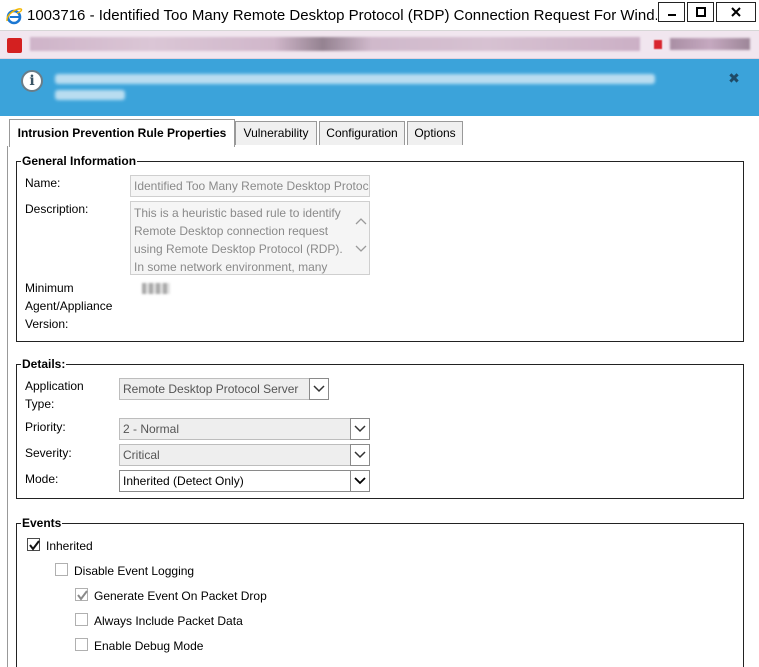 This screenshot has width=759, height=667. I want to click on info-banner: i ✖, so click(379, 87).